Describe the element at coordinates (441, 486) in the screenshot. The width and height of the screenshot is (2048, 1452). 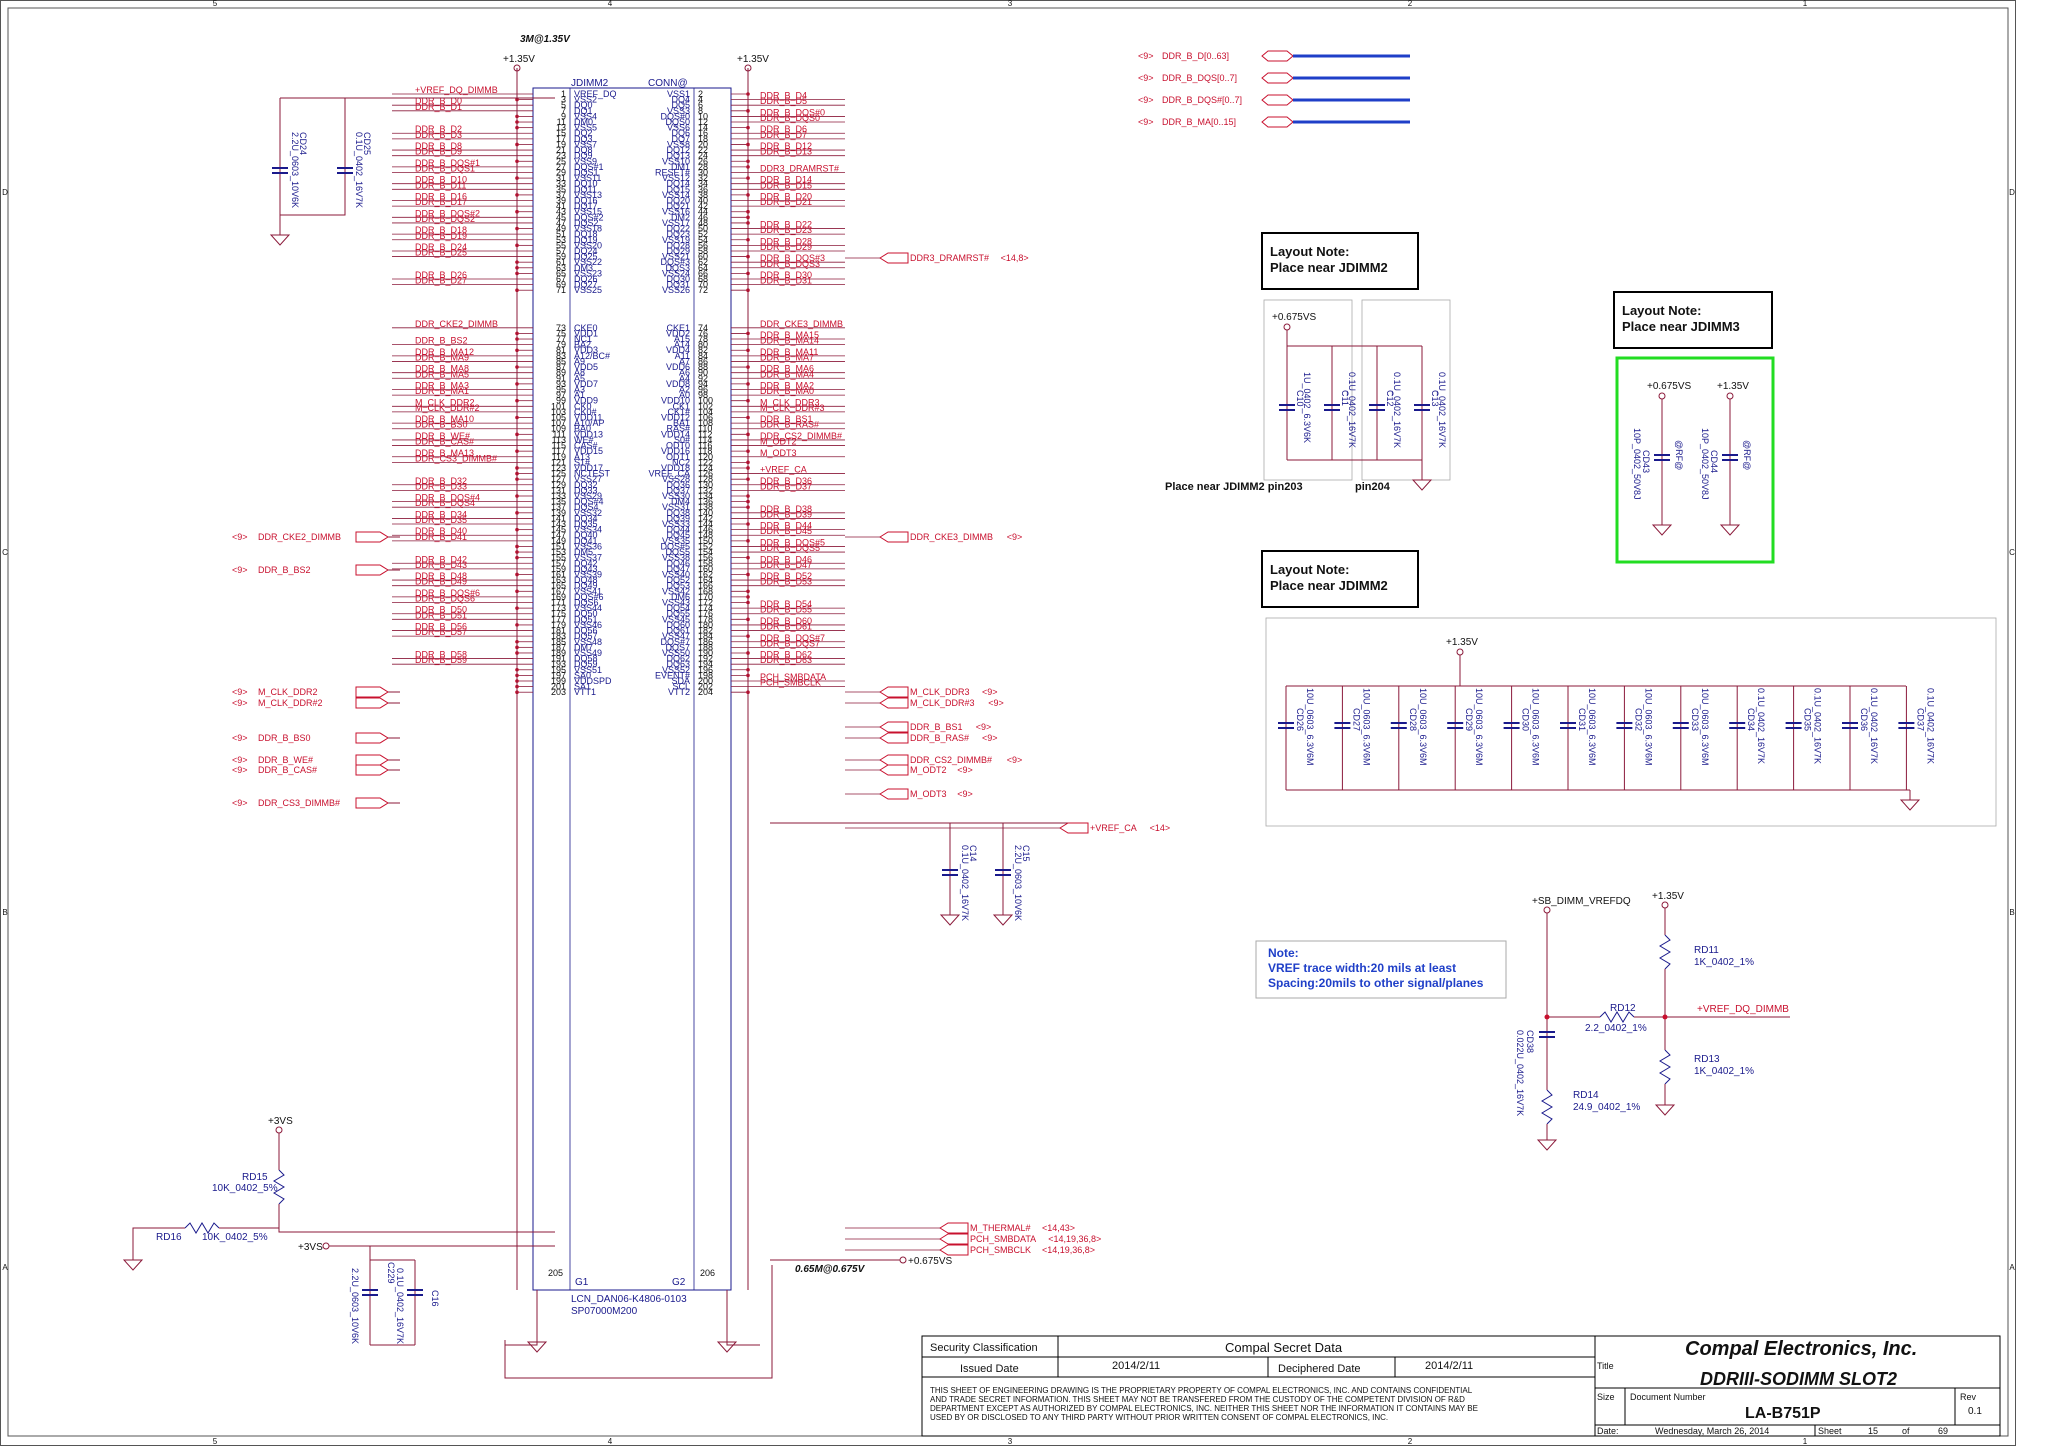
I see `net-label: DDR_B_D33` at that location.